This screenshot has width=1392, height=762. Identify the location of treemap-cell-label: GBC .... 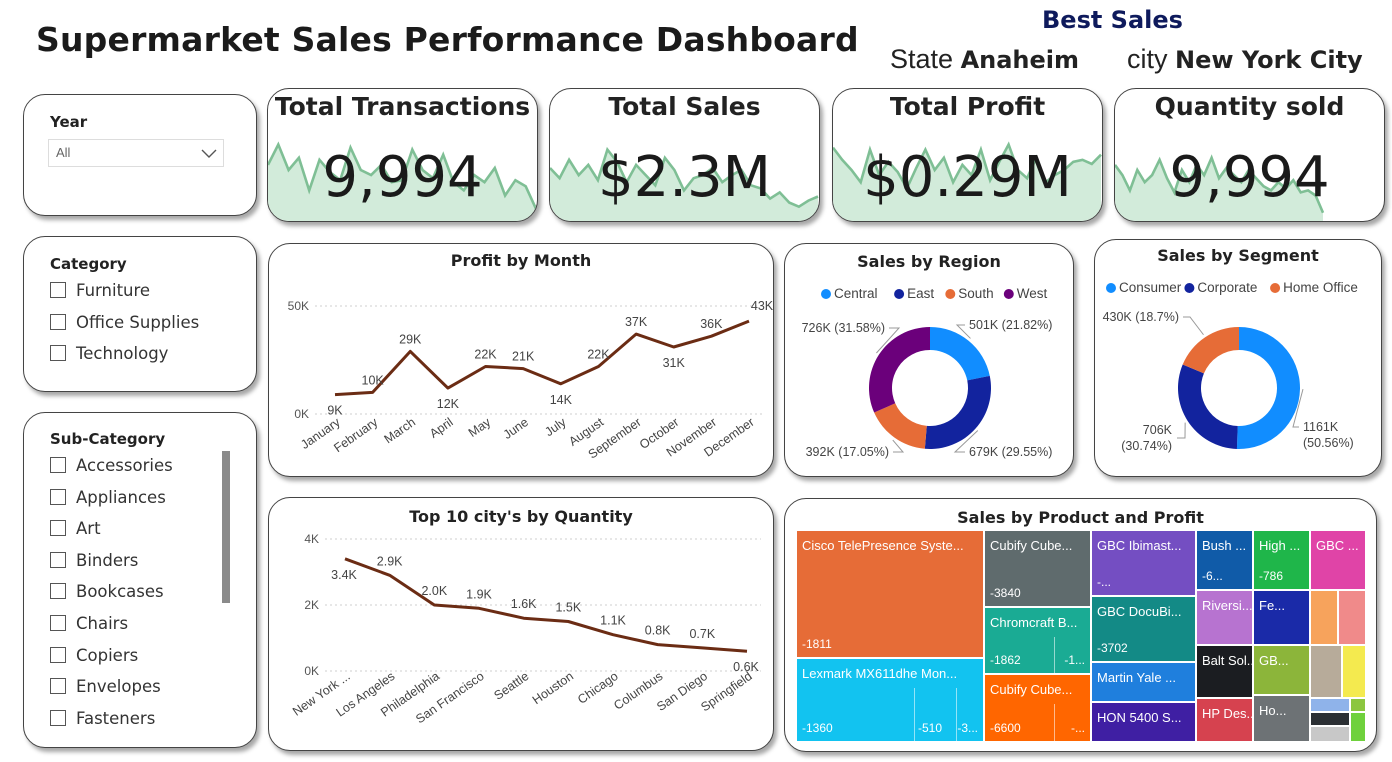
(1337, 545).